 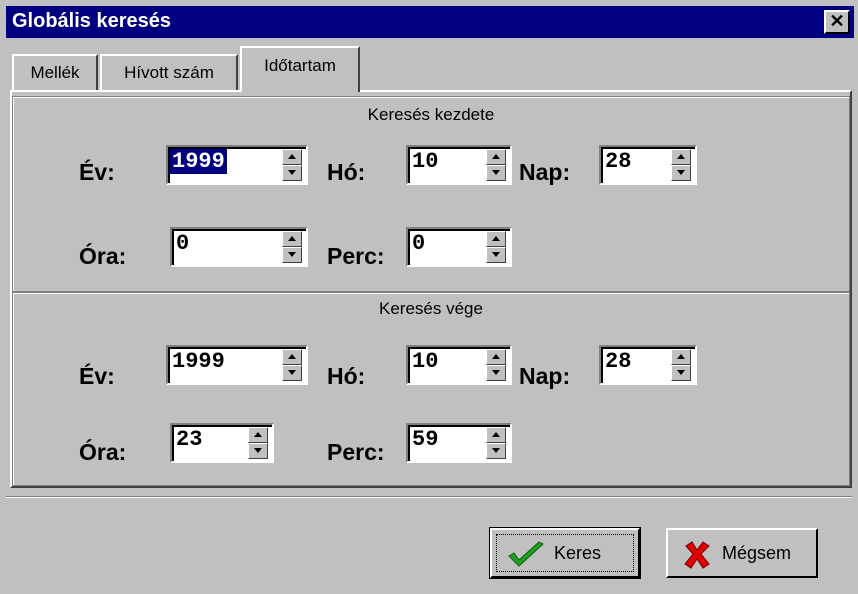 I want to click on search-button: Keres, so click(x=565, y=553).